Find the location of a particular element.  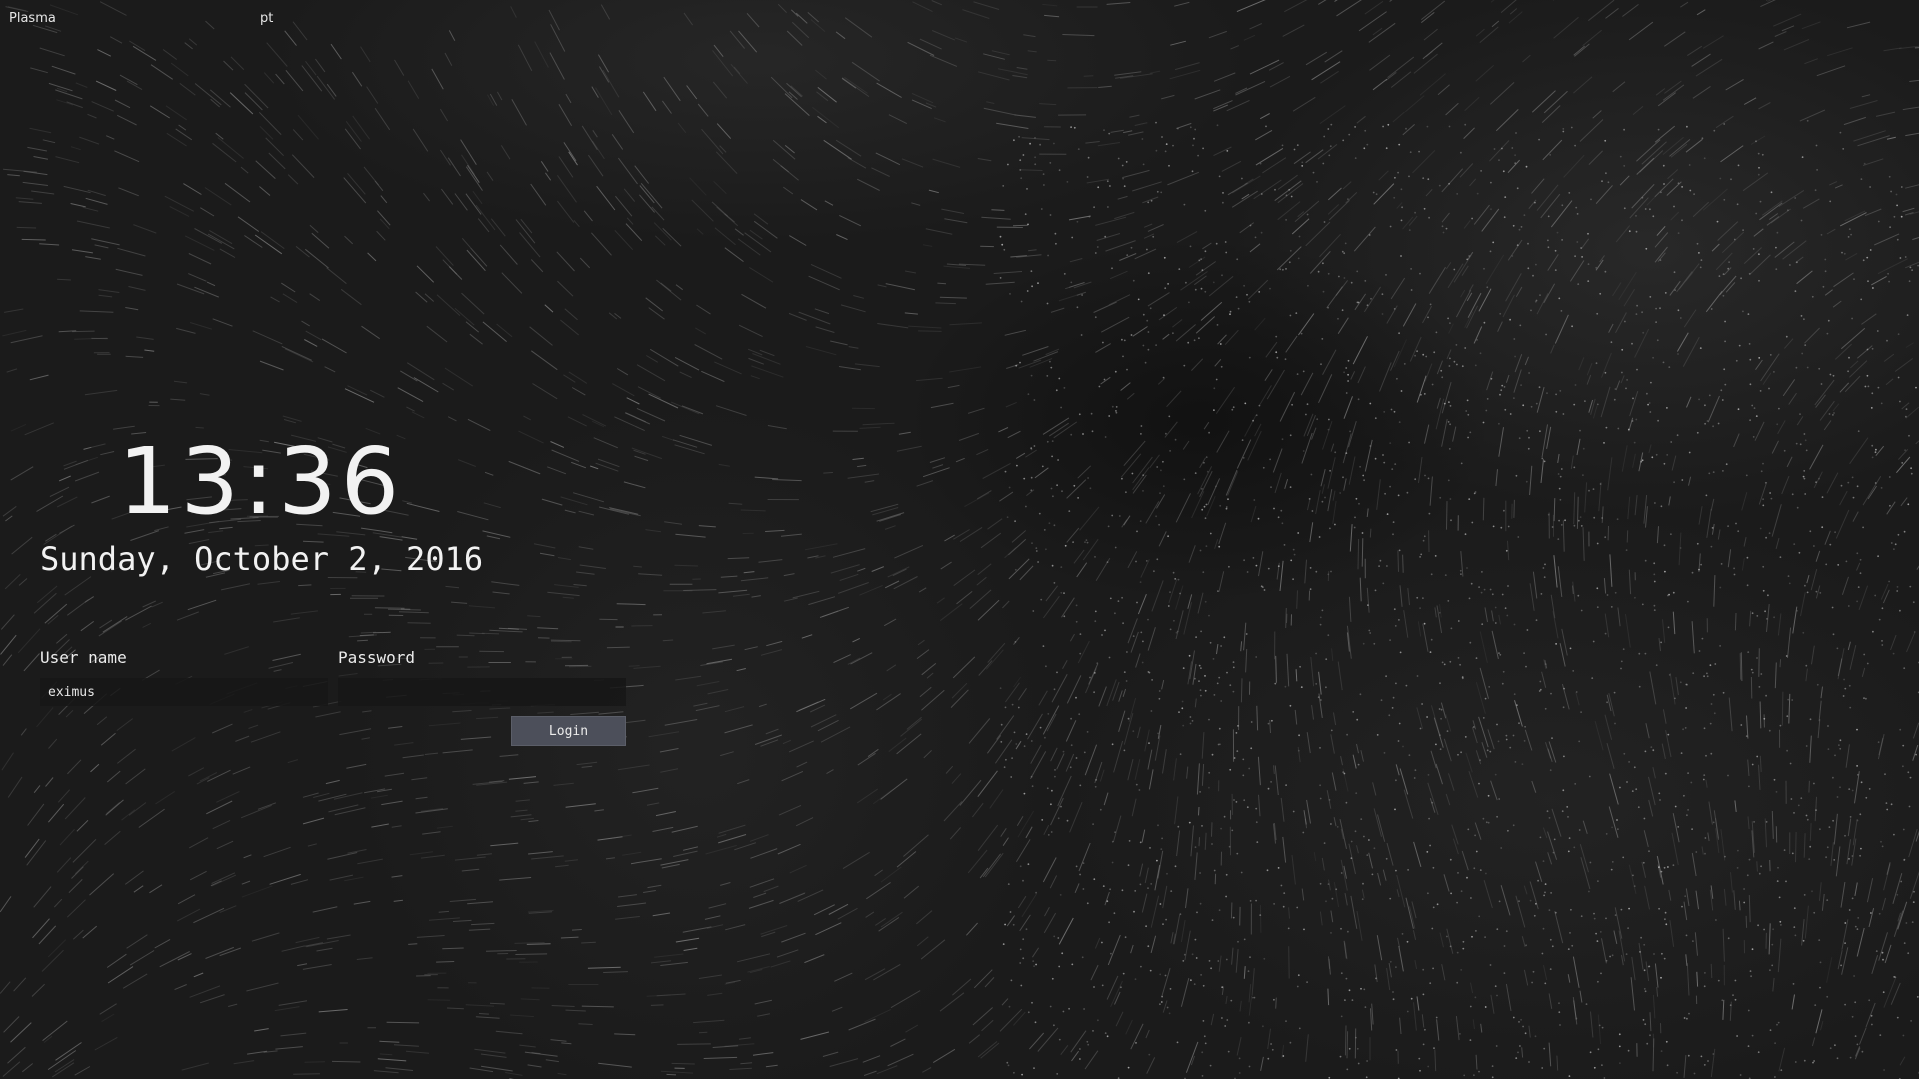

clock-date: Sunday, October 2, 2016 is located at coordinates (262, 559).